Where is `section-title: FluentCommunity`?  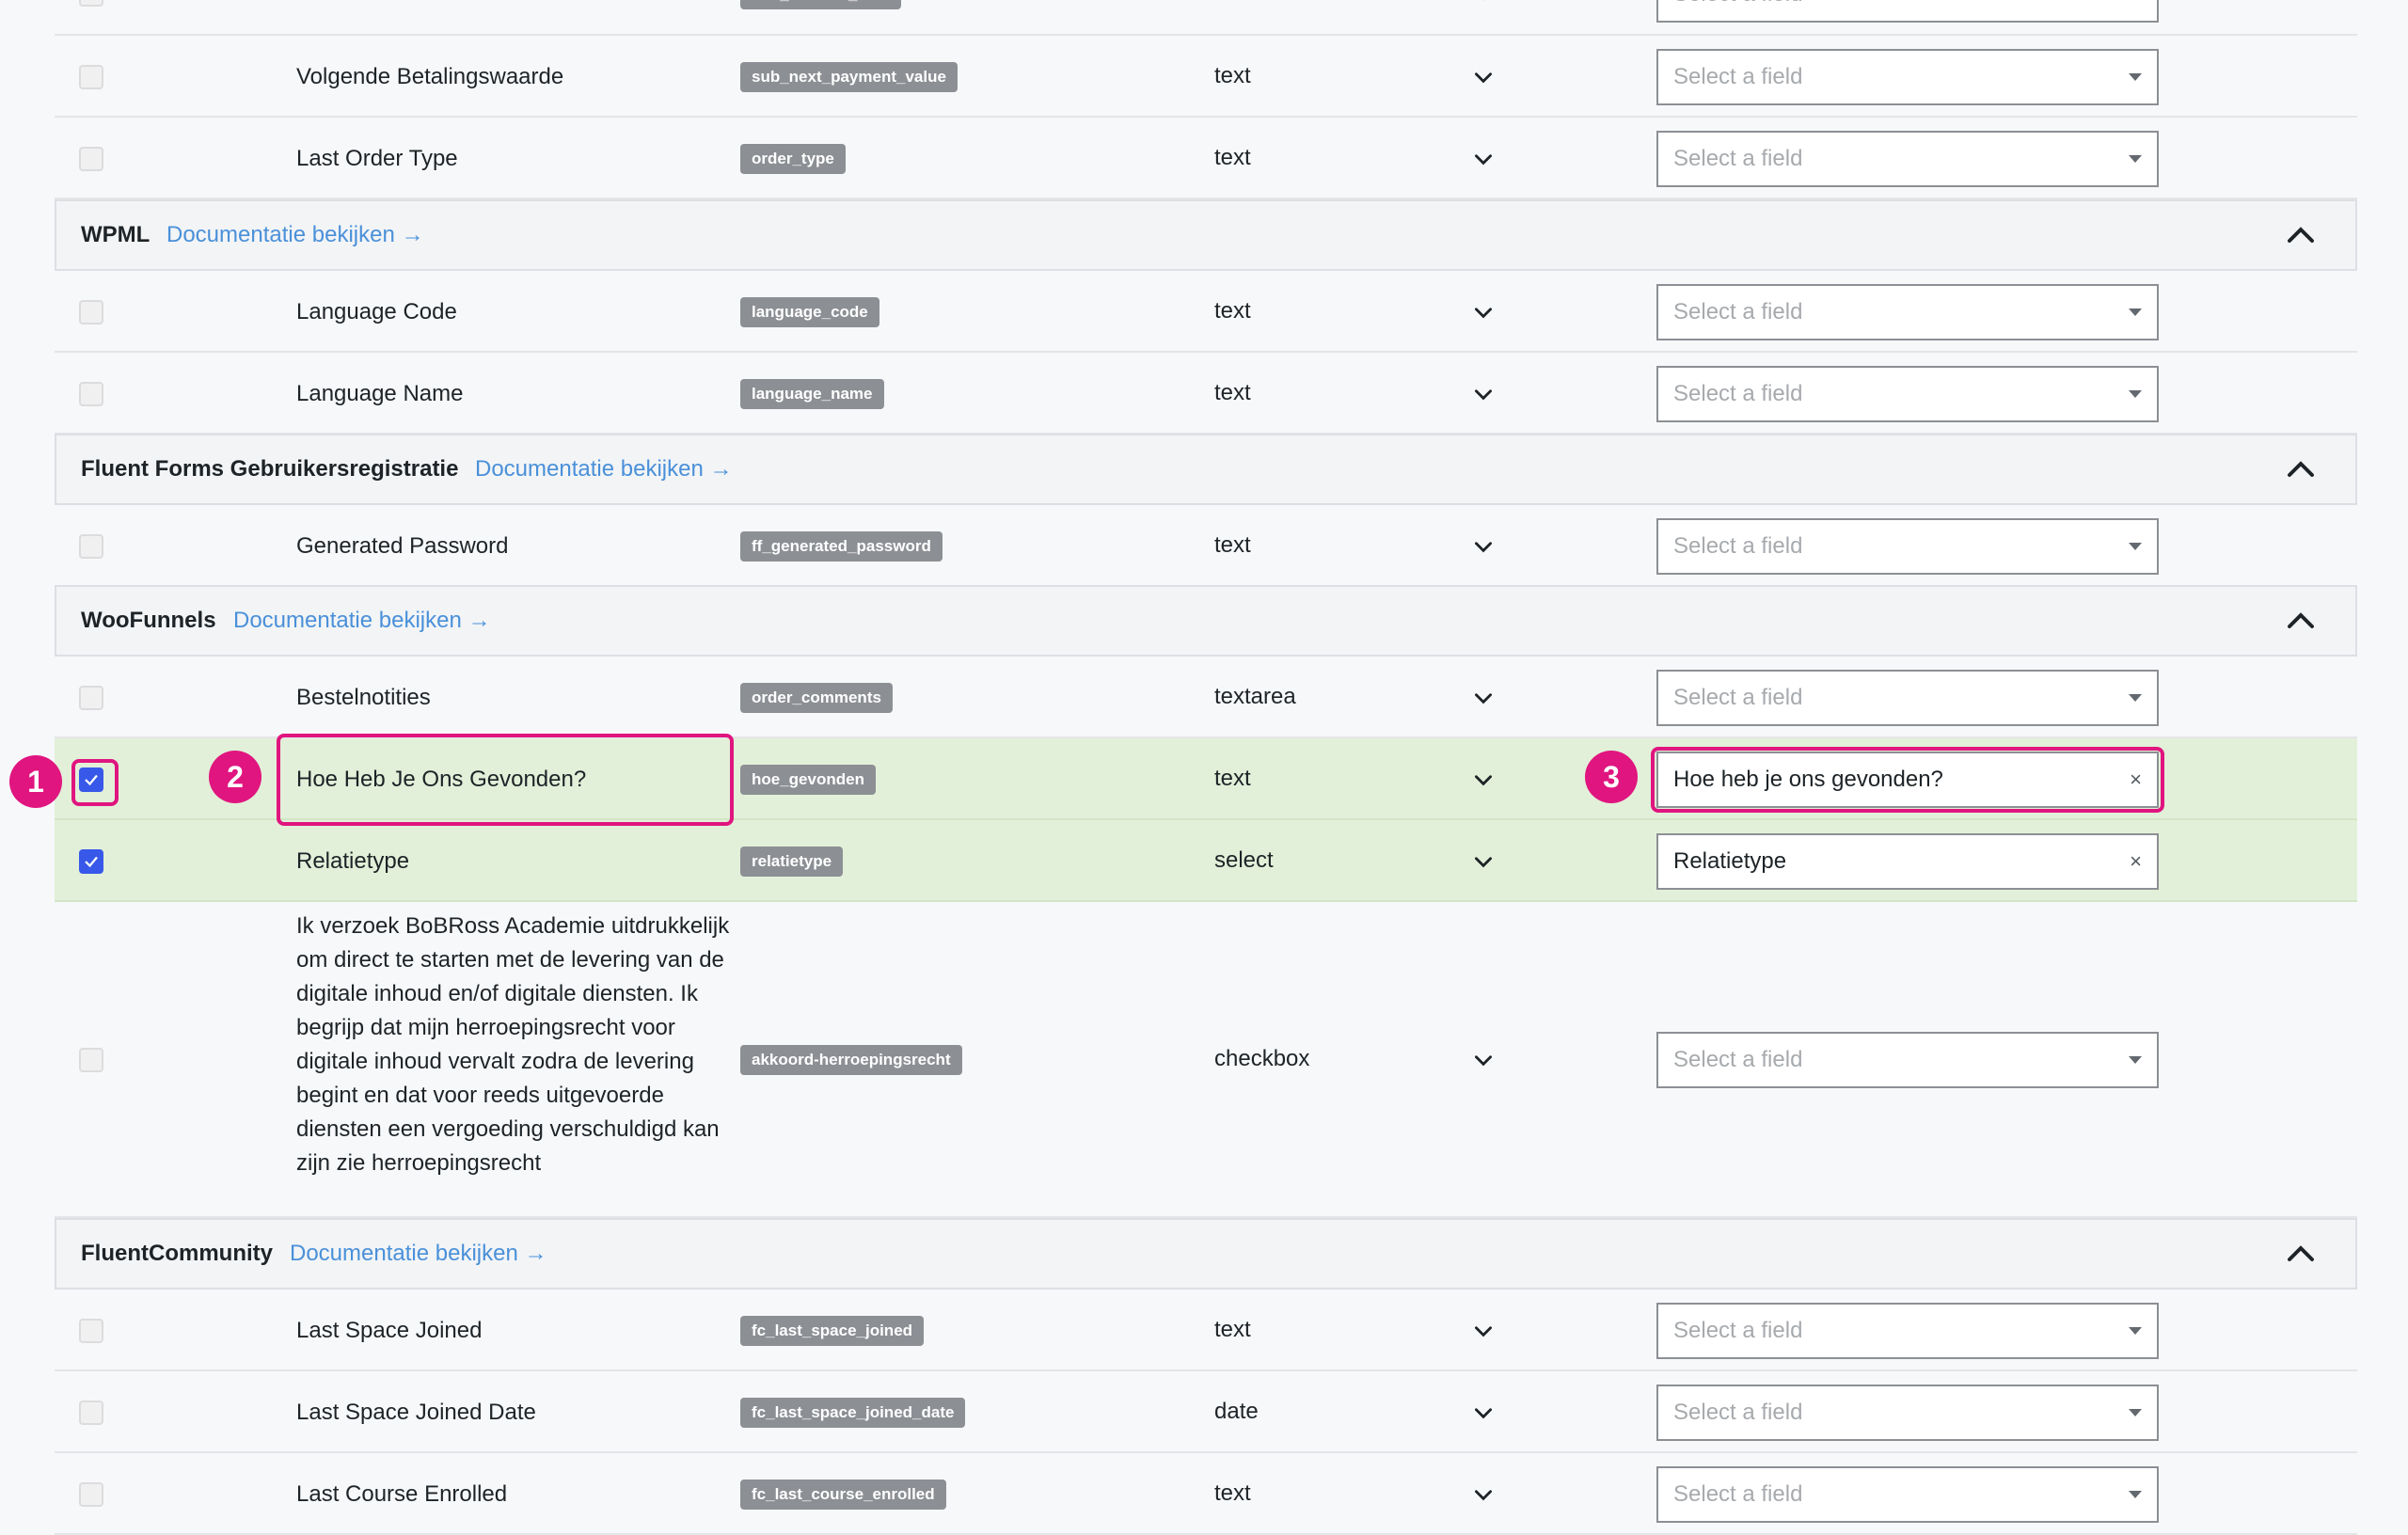
section-title: FluentCommunity is located at coordinates (177, 1253).